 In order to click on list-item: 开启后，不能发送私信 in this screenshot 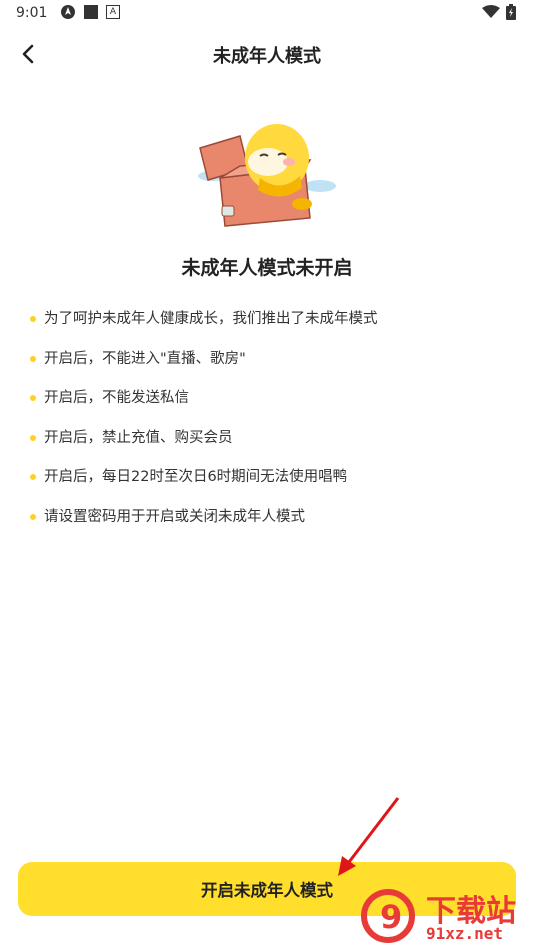, I will do `click(270, 405)`.